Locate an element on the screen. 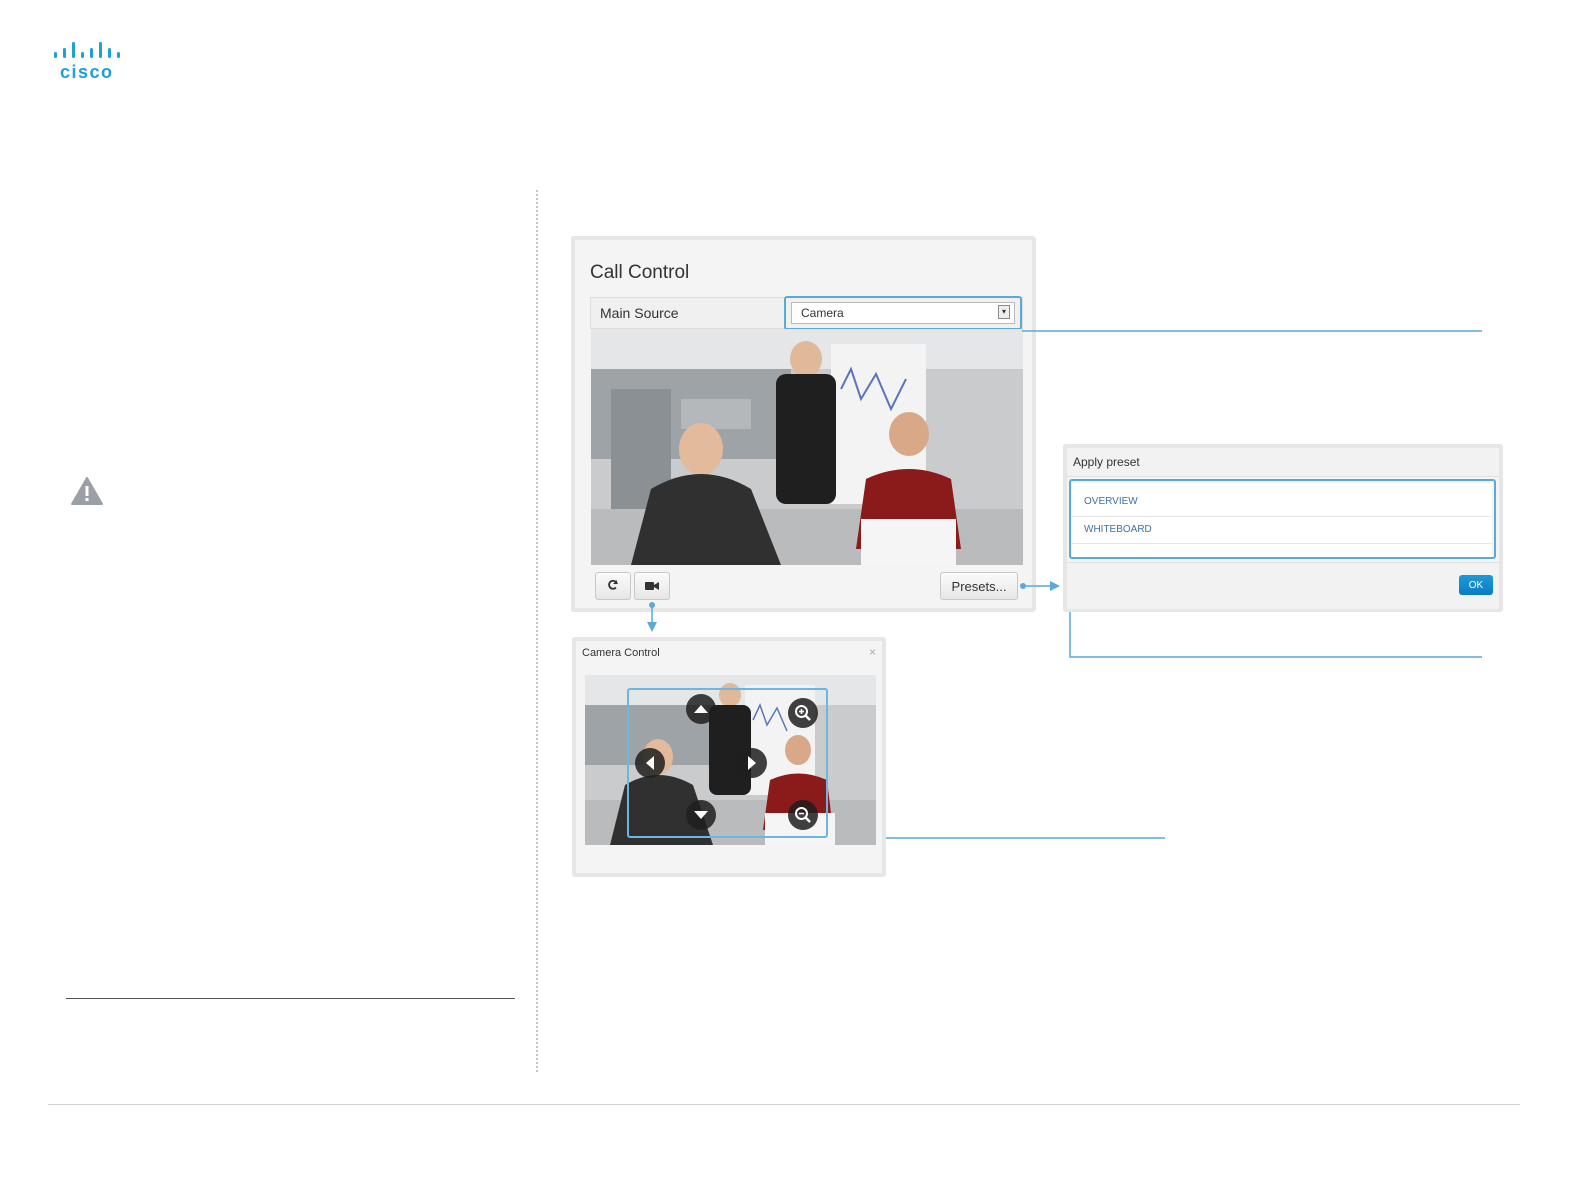  zoom-out-icon is located at coordinates (803, 815).